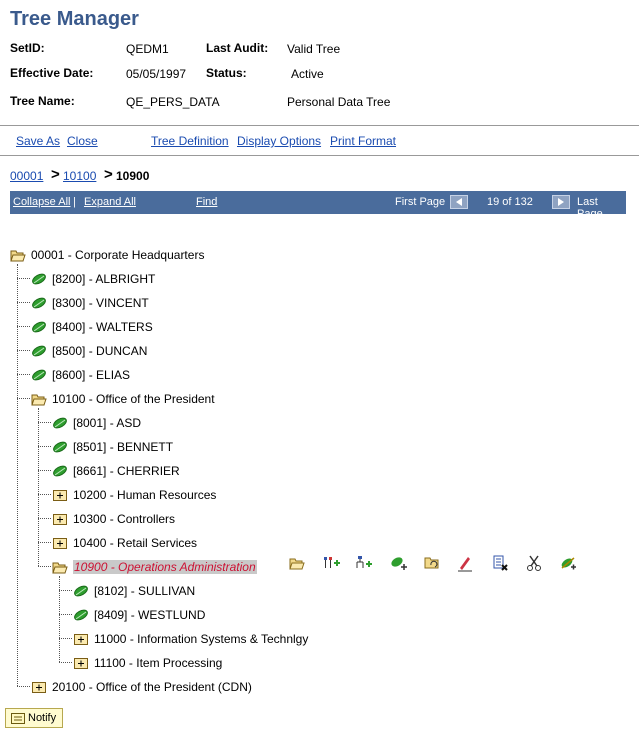 The height and width of the screenshot is (741, 639). Describe the element at coordinates (144, 495) in the screenshot. I see `tree-node-label: 10200 - Human Resources` at that location.